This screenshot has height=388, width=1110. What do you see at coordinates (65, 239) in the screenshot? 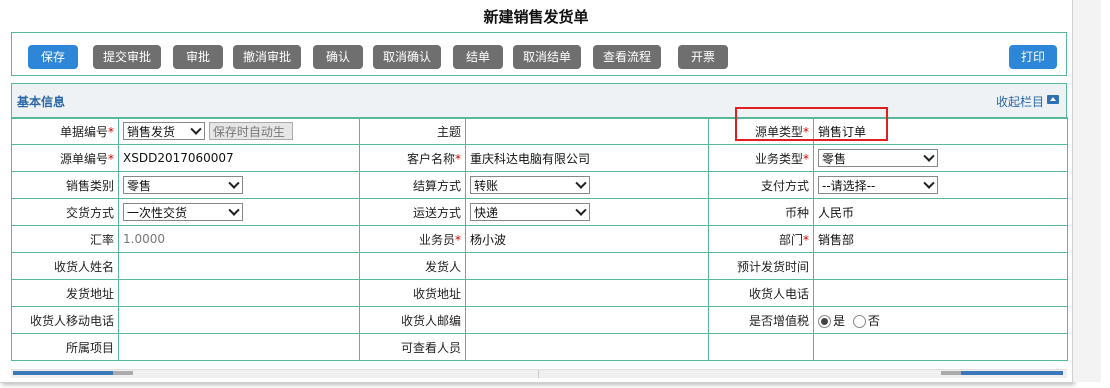
I see `rate-label: 汇率` at bounding box center [65, 239].